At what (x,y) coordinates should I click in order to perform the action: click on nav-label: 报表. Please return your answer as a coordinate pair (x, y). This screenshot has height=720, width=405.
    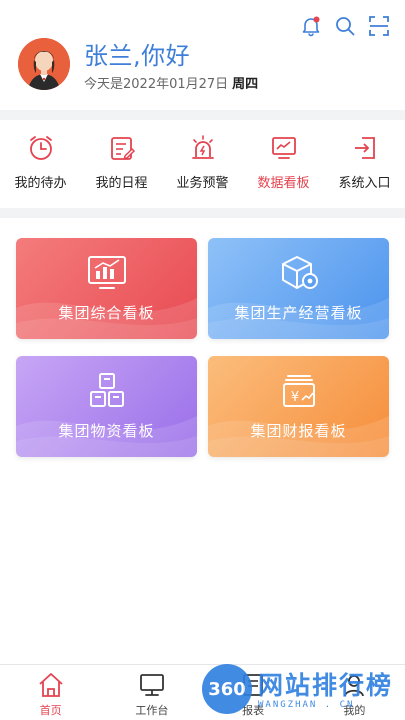
    Looking at the image, I should click on (253, 710).